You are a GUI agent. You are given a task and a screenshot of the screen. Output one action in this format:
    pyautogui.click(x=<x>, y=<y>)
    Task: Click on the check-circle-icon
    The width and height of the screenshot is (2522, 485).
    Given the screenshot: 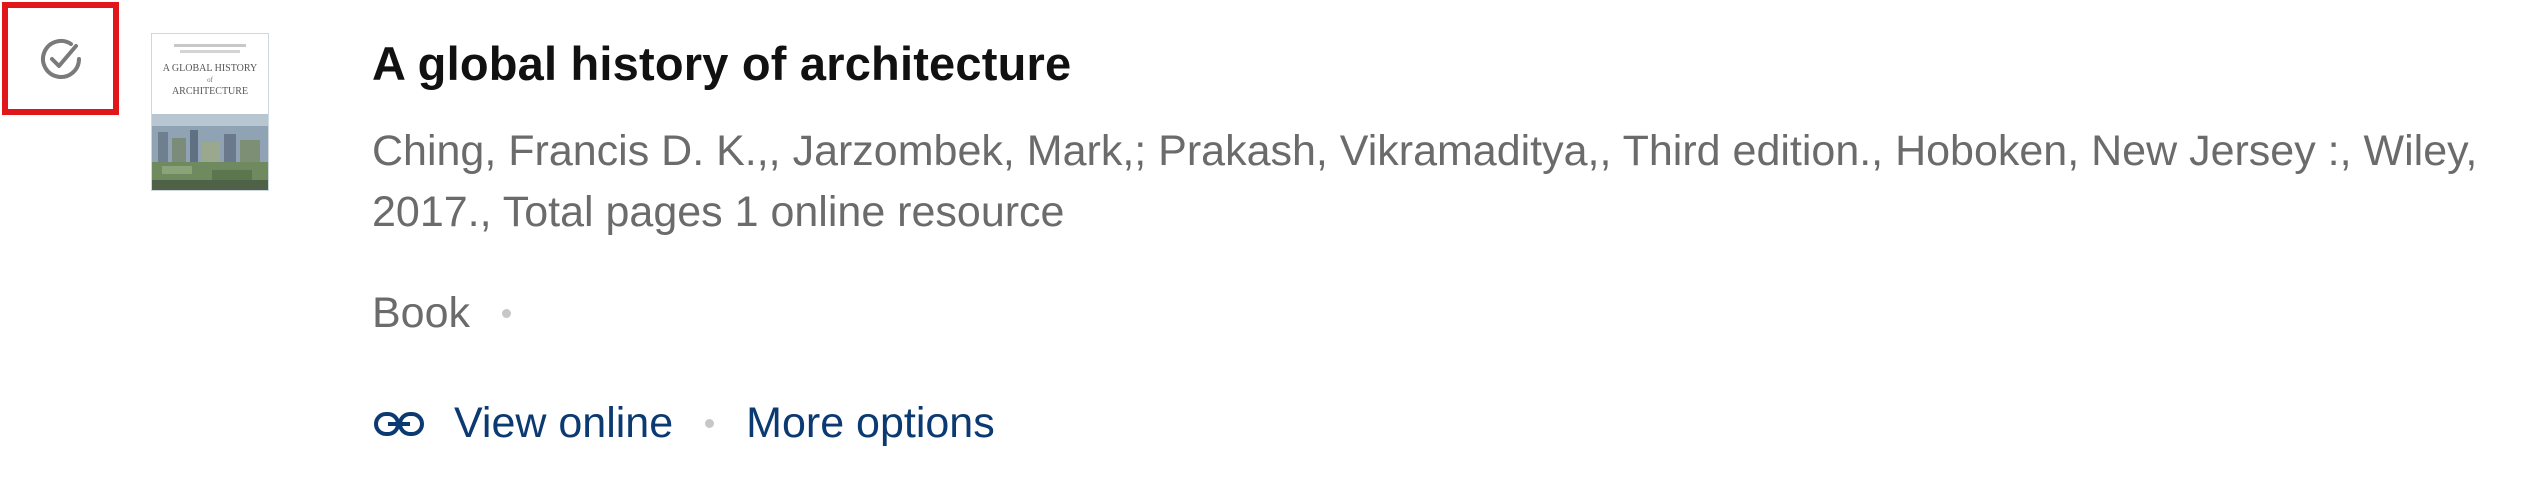 What is the action you would take?
    pyautogui.click(x=60, y=58)
    